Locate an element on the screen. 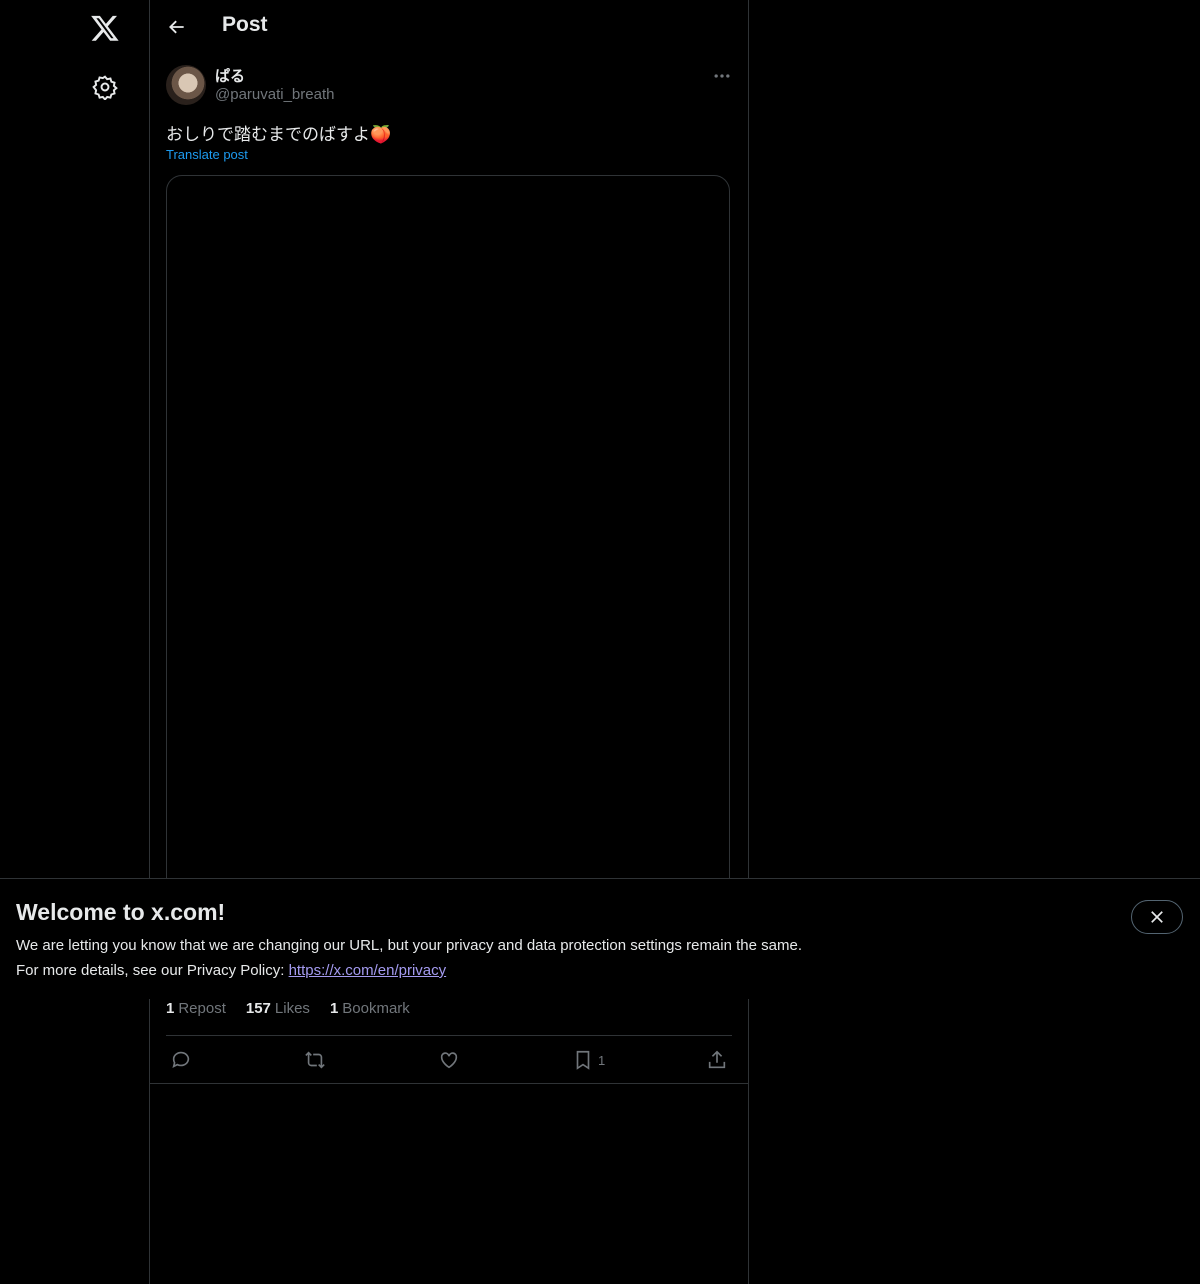 The image size is (1200, 1284). page-title: Post is located at coordinates (245, 24).